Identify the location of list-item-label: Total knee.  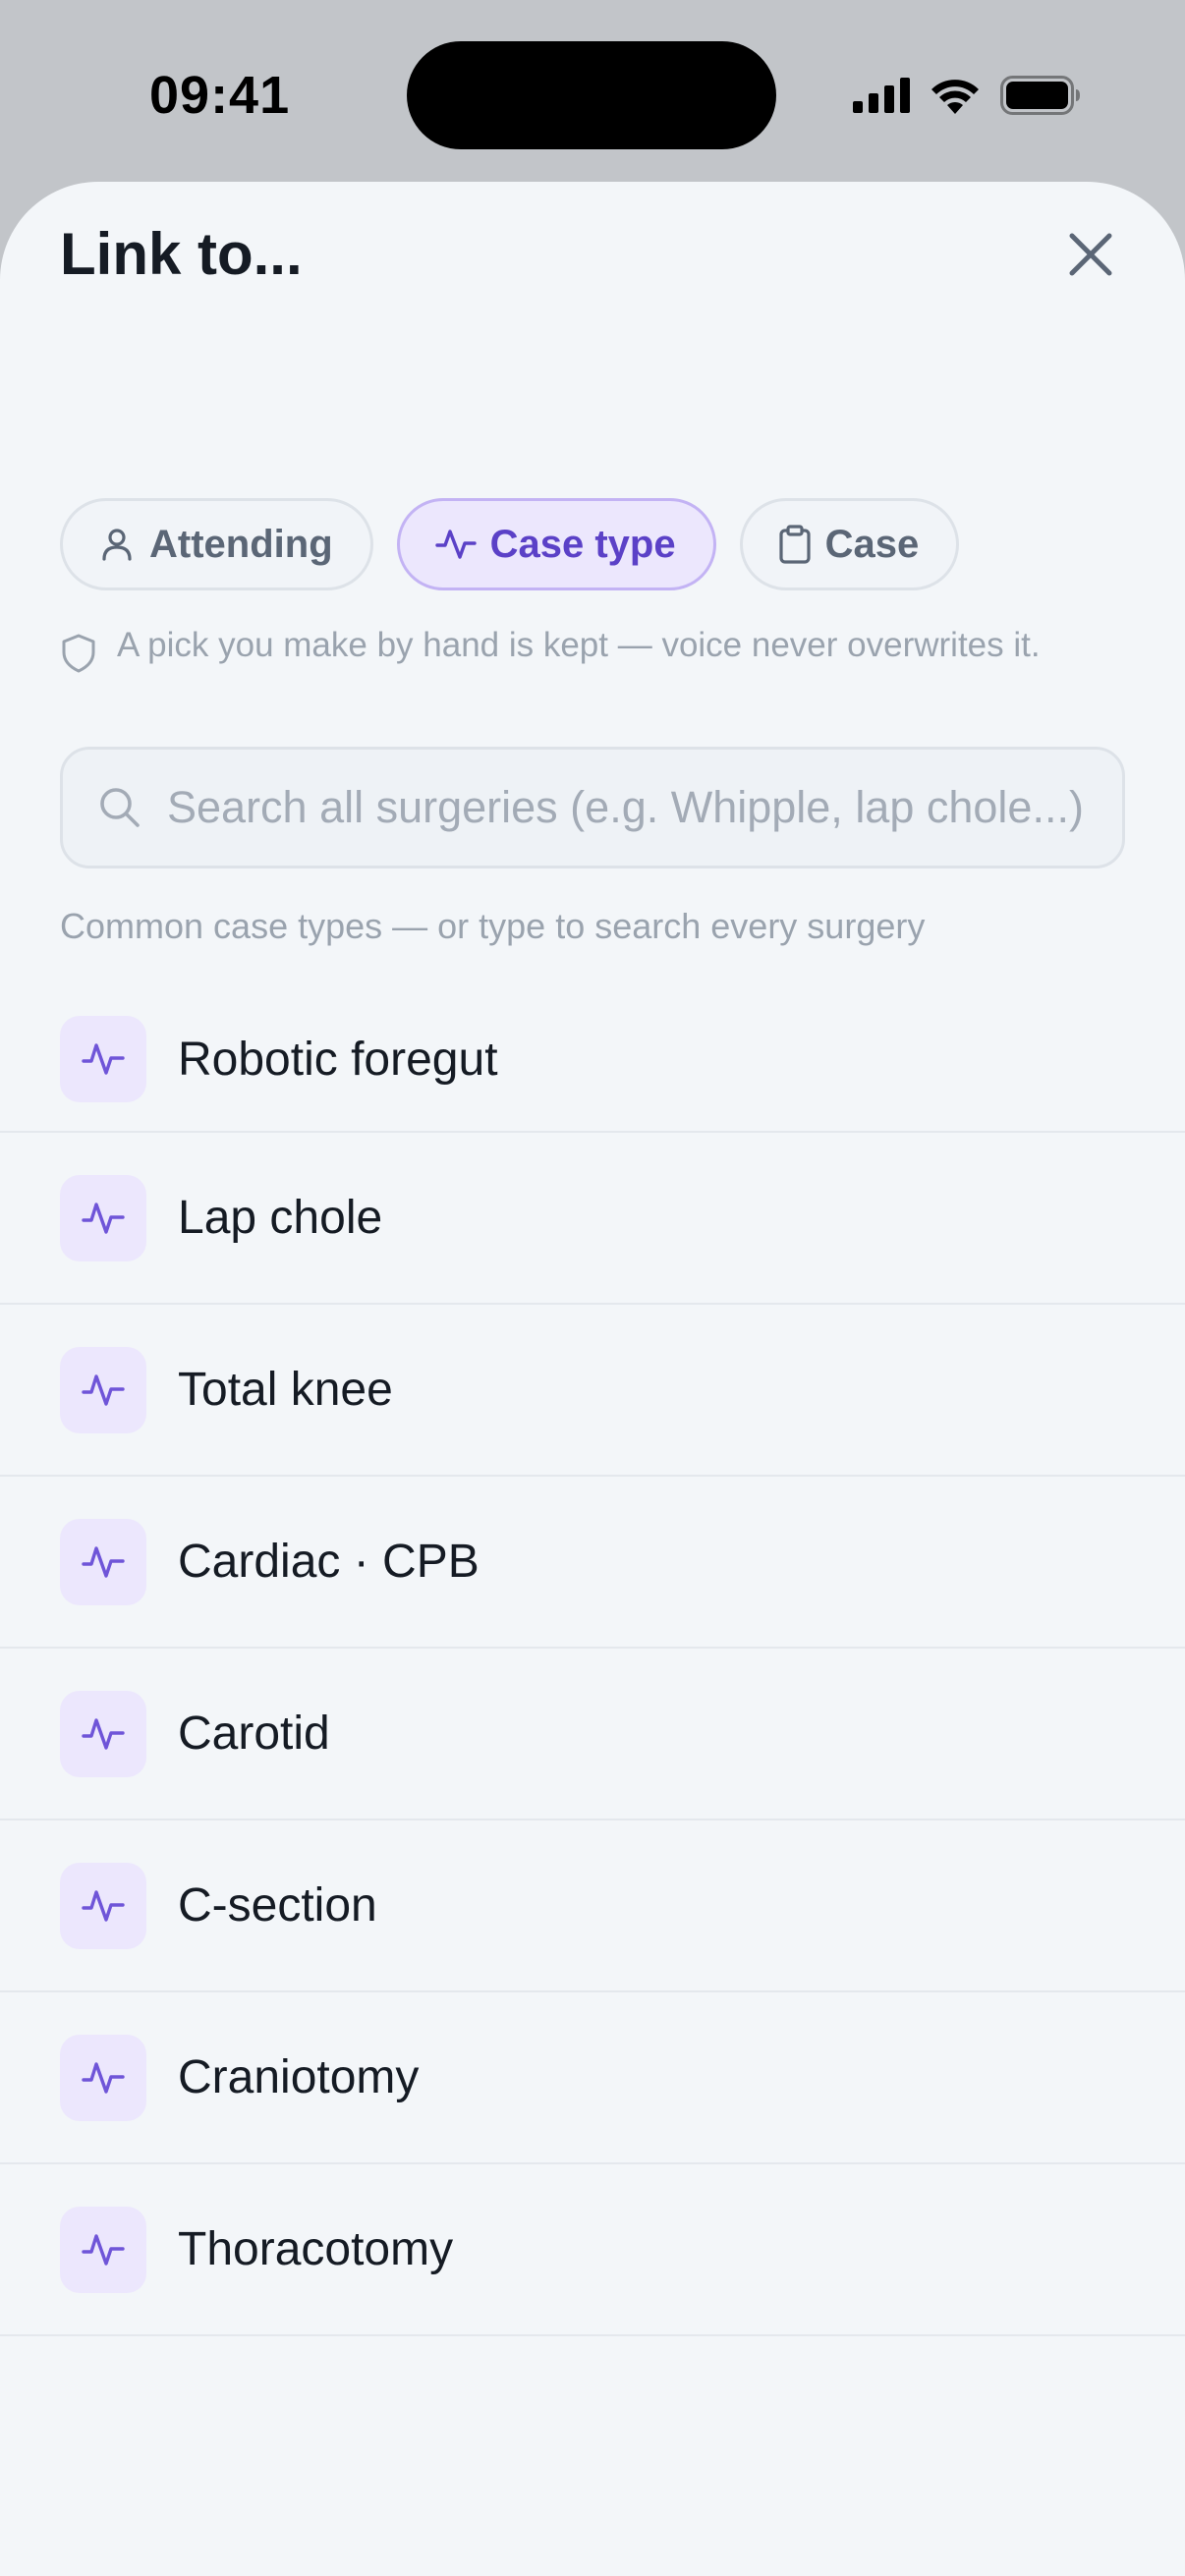
(286, 1390).